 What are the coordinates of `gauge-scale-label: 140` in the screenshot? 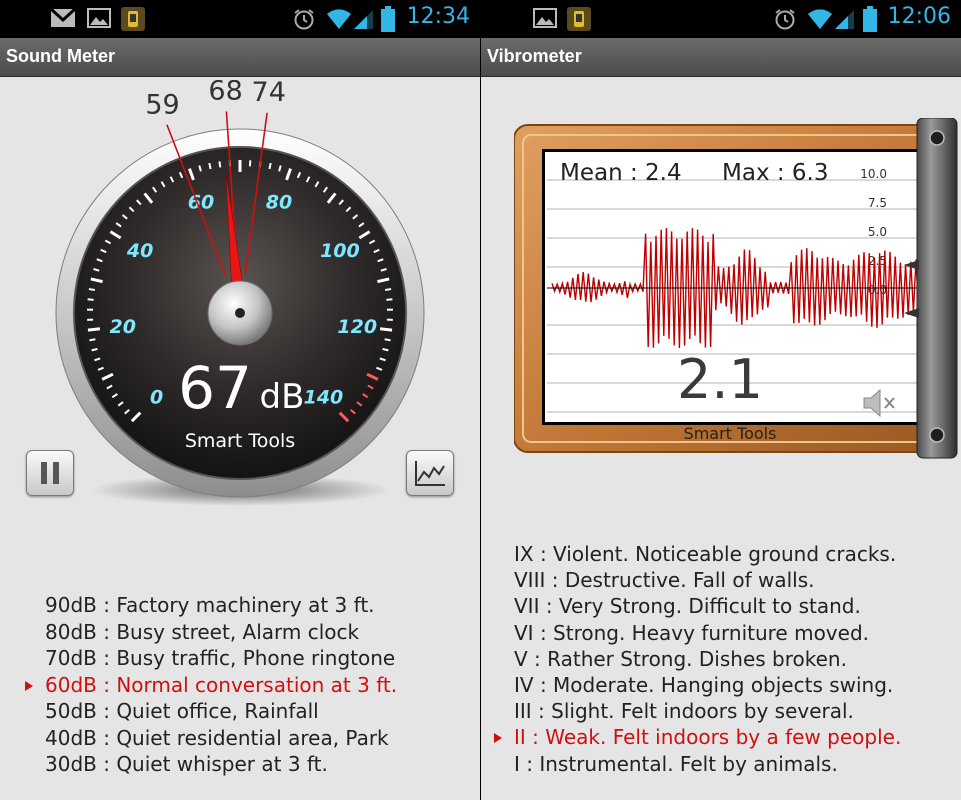 It's located at (324, 397).